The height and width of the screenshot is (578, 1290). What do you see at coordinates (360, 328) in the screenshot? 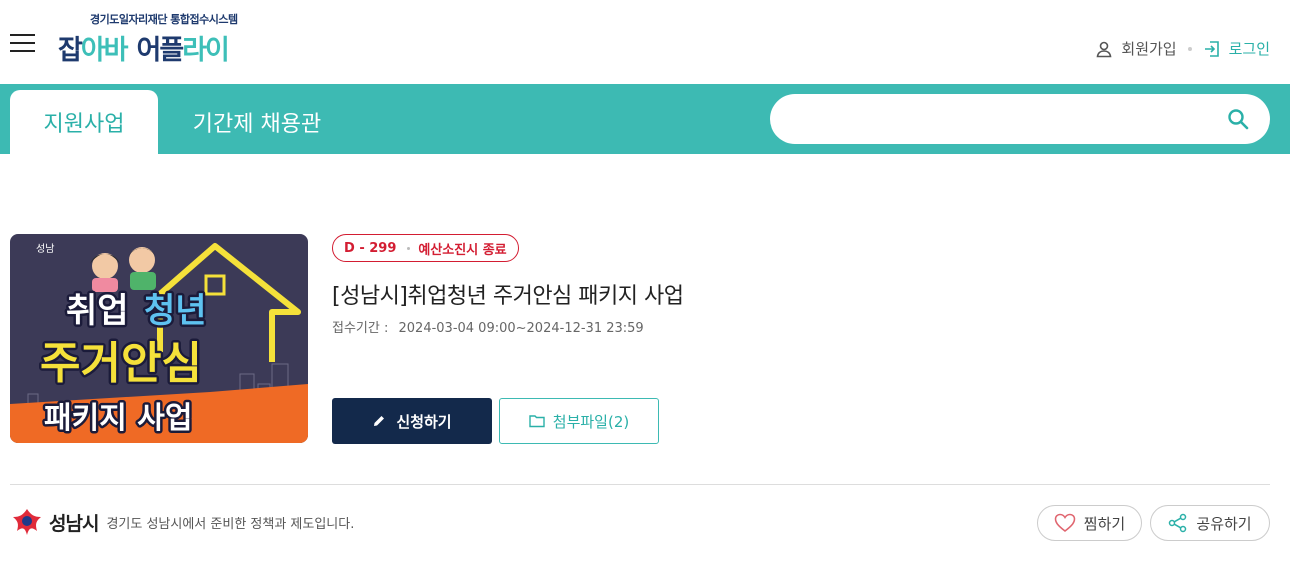
I see `period-label: 접수기간 :` at bounding box center [360, 328].